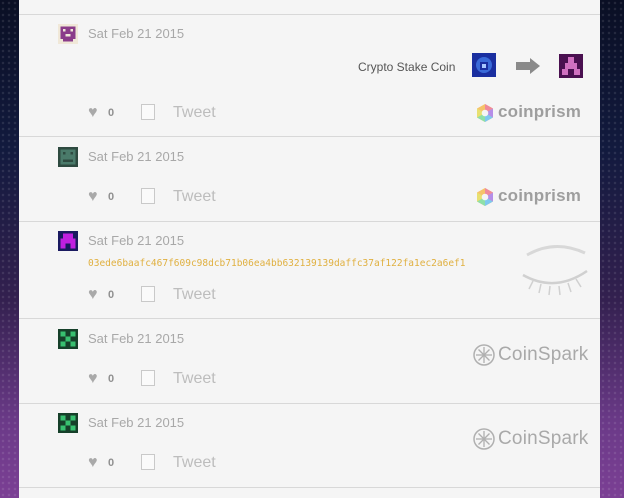  What do you see at coordinates (406, 67) in the screenshot?
I see `asset-name: Crypto Stake Coin` at bounding box center [406, 67].